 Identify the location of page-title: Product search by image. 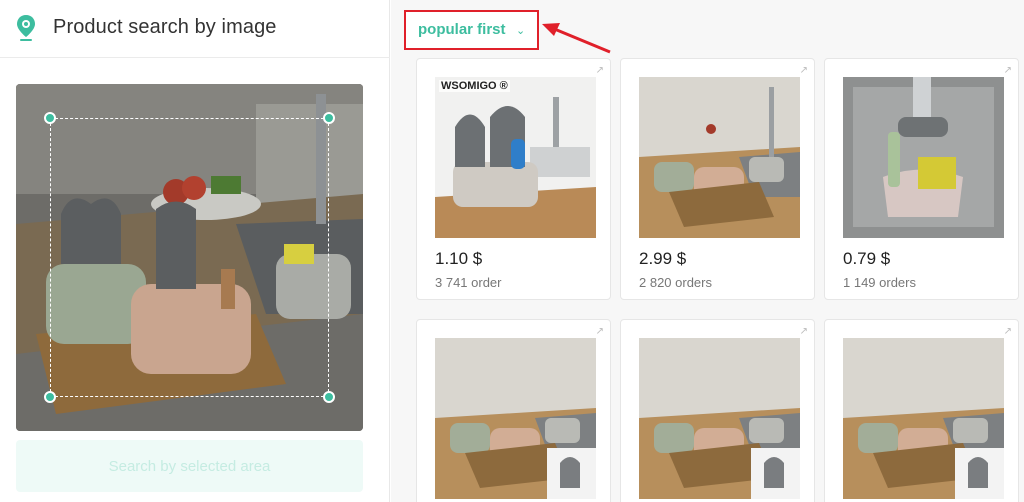
(165, 27).